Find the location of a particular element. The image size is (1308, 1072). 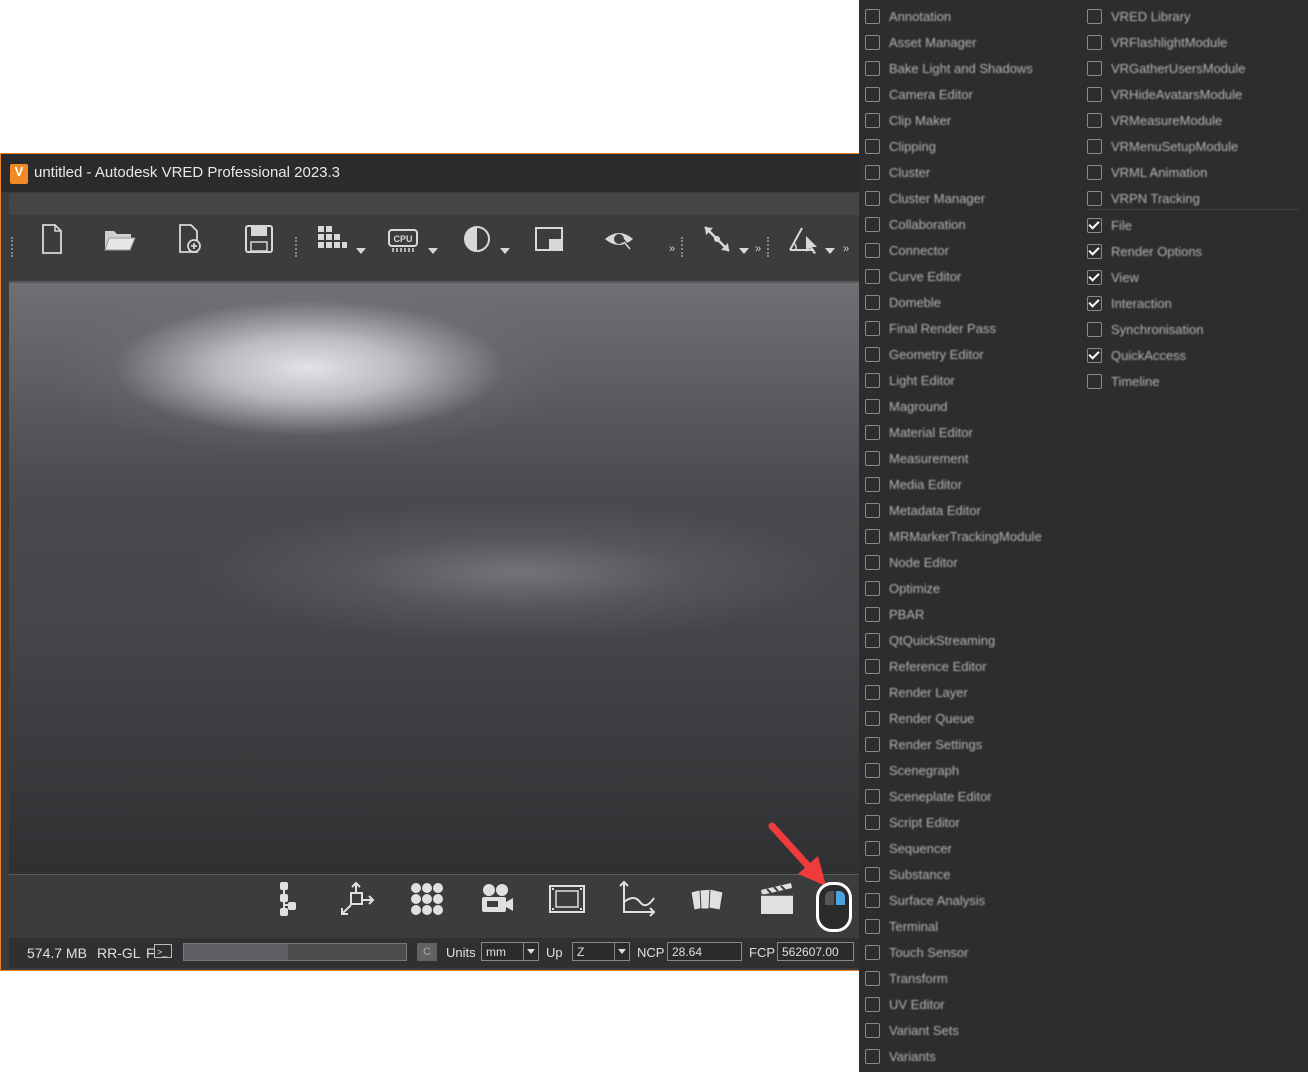

transform-arrows-icon is located at coordinates (717, 239).